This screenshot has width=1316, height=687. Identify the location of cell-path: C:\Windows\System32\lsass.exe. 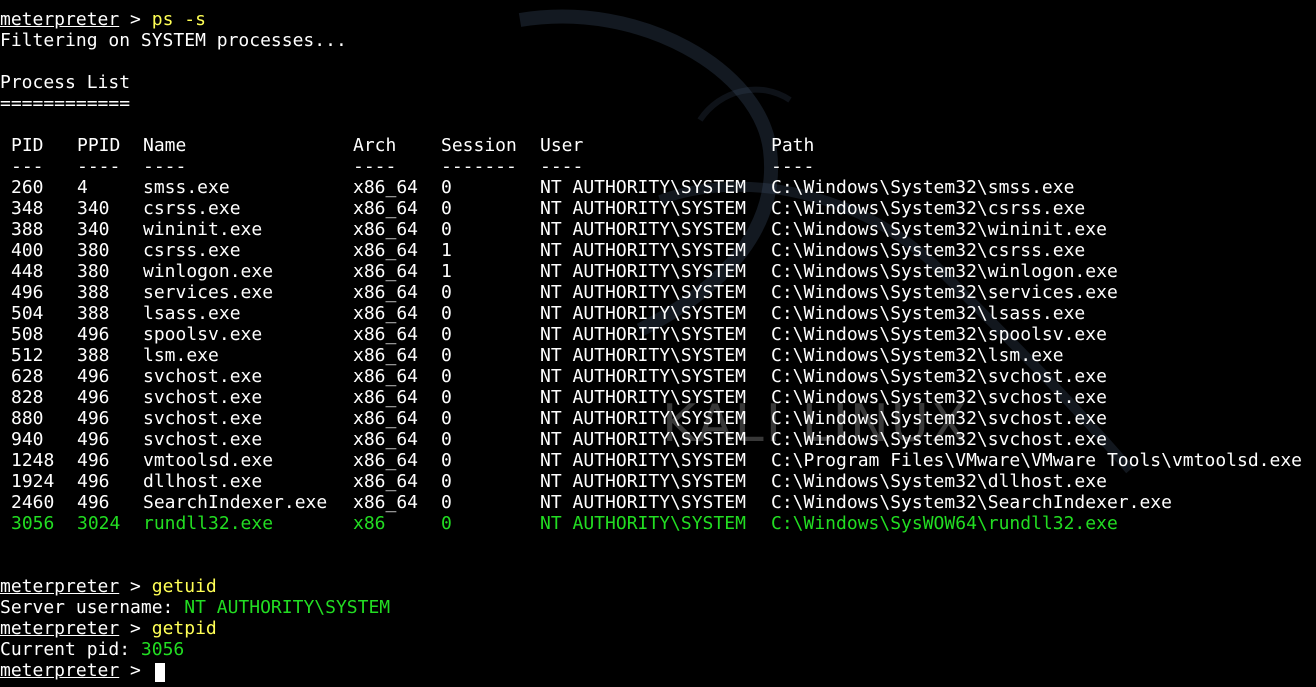
(928, 313).